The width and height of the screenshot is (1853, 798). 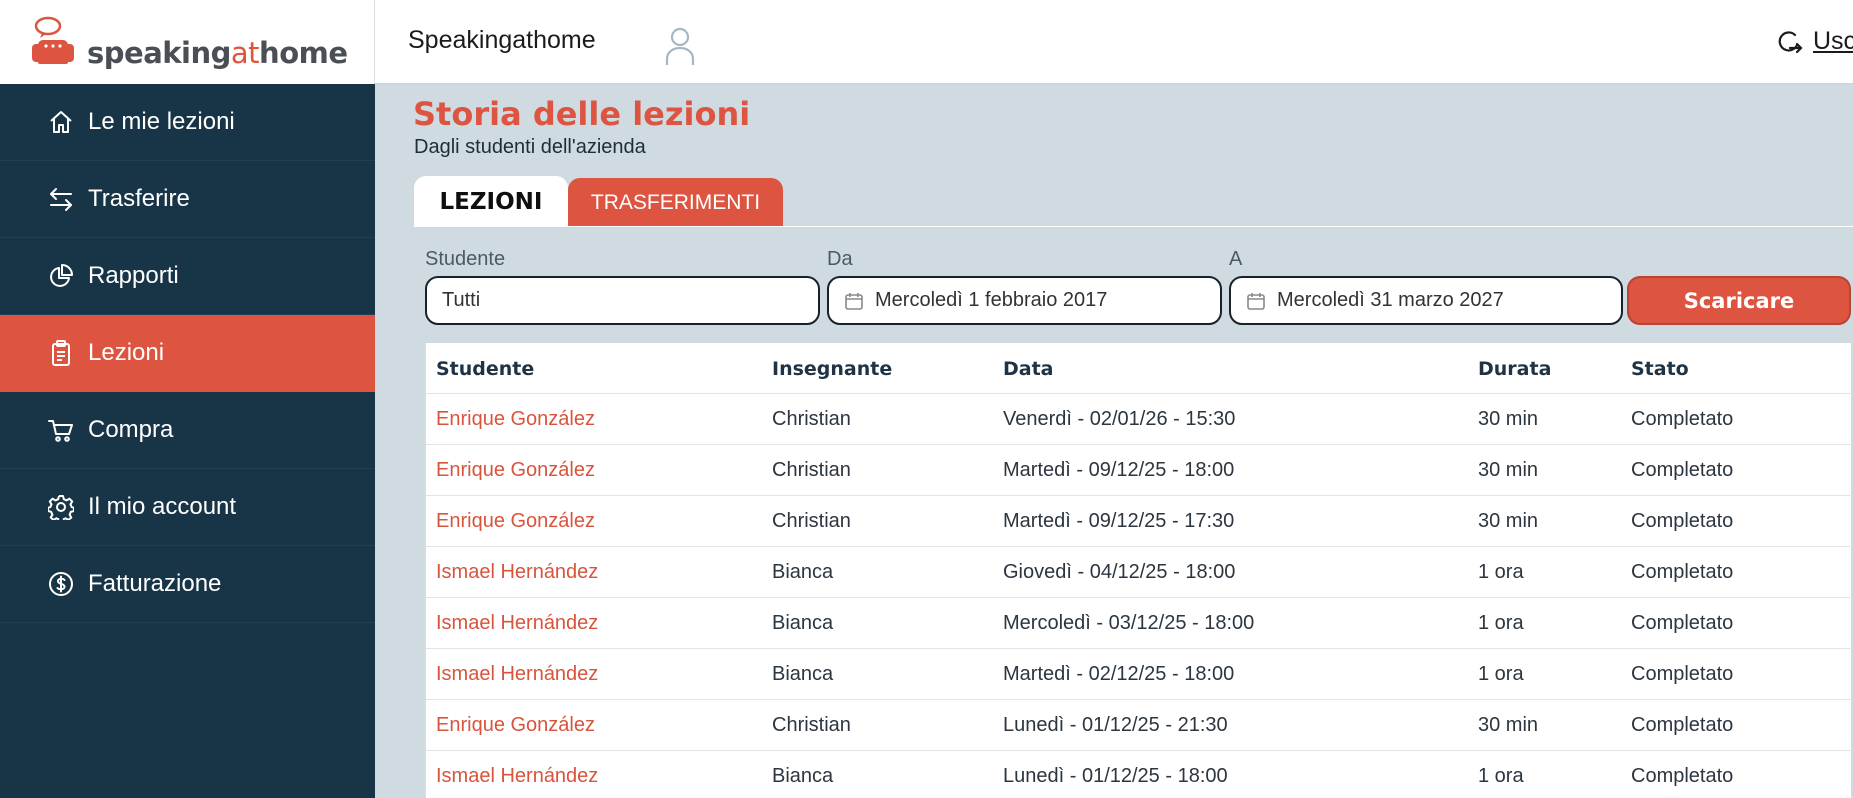 I want to click on armchair-logo-icon, so click(x=53, y=40).